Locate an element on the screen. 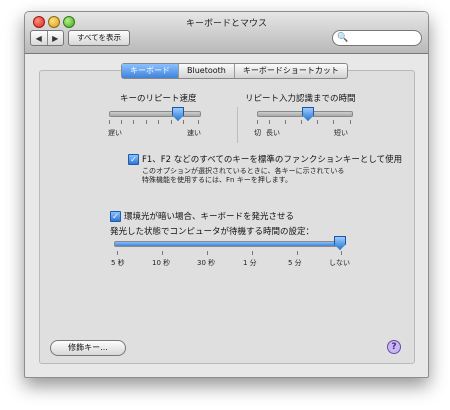 The width and height of the screenshot is (450, 410). key-repeat-max-label: 速い is located at coordinates (194, 133).